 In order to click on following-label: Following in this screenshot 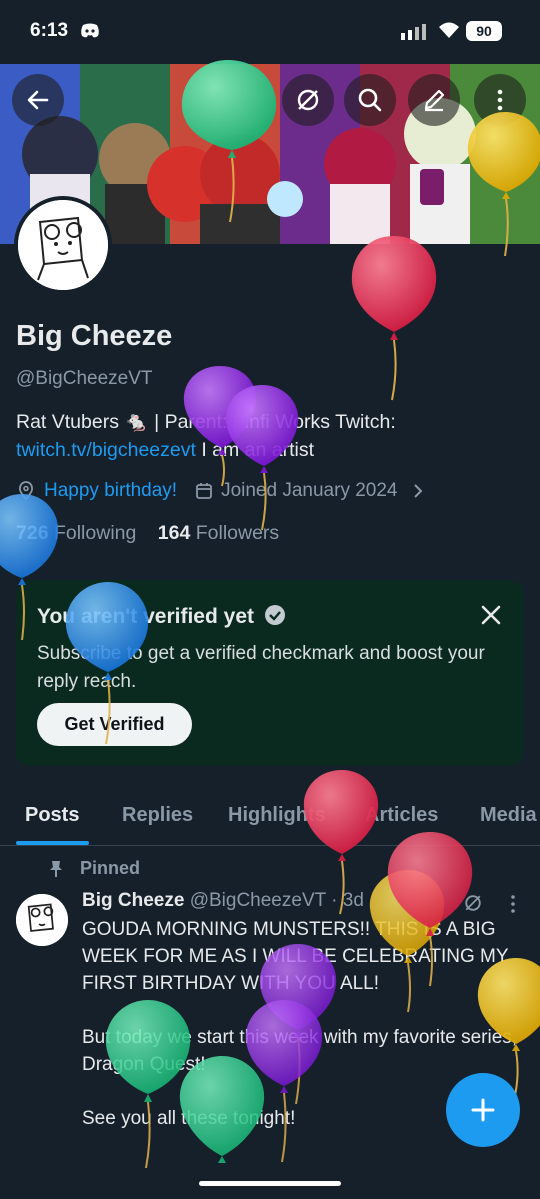, I will do `click(95, 533)`.